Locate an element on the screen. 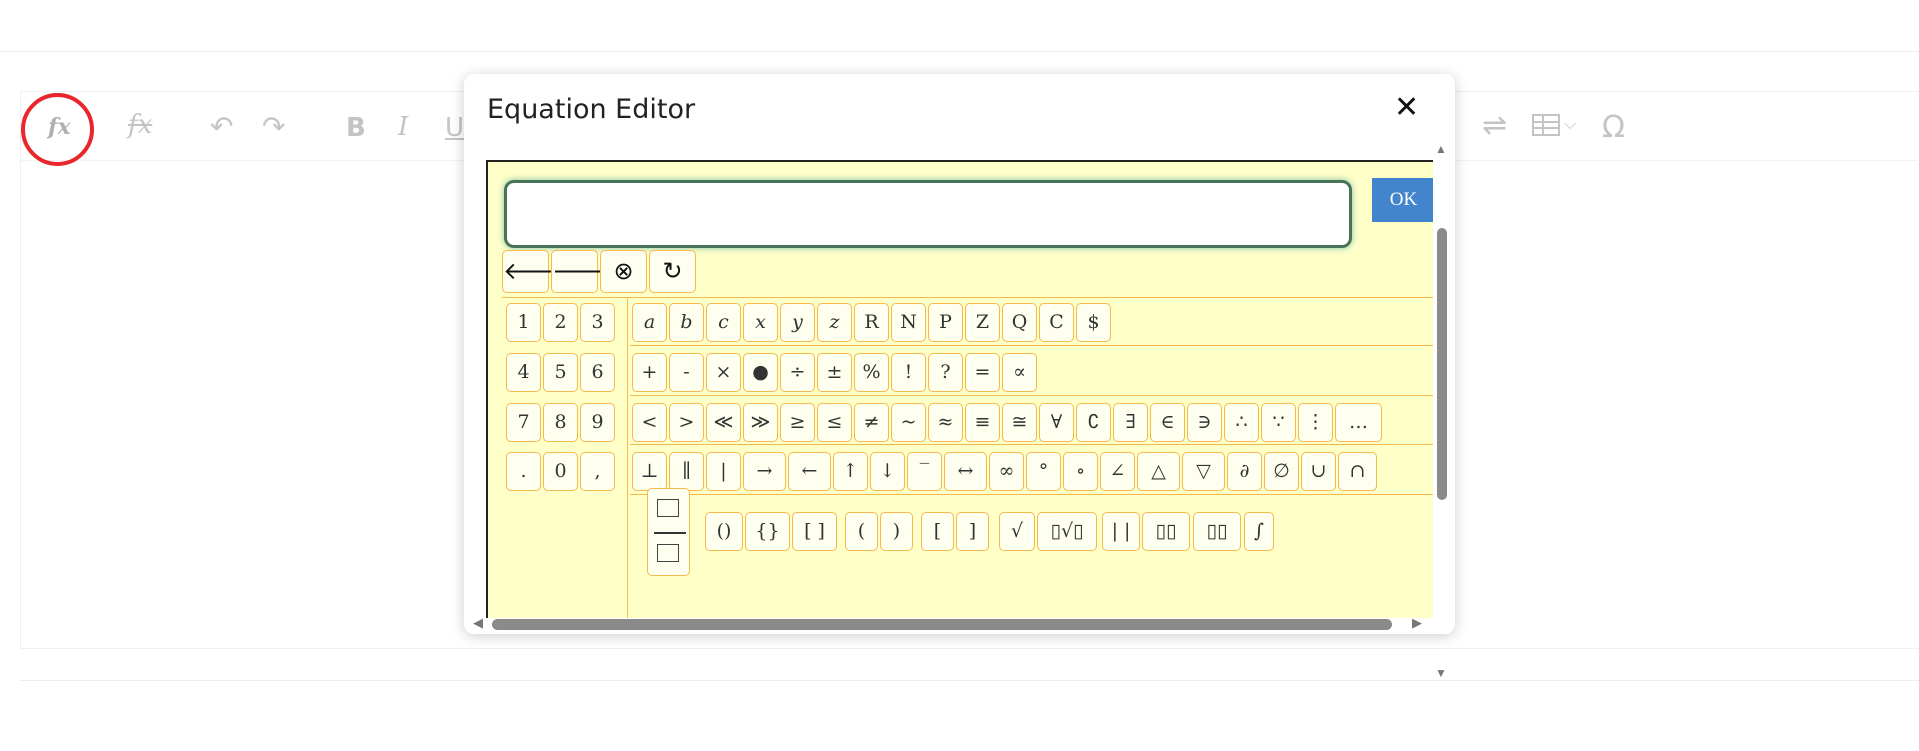 The width and height of the screenshot is (1919, 751). vertical-scroll-thumb is located at coordinates (1442, 364).